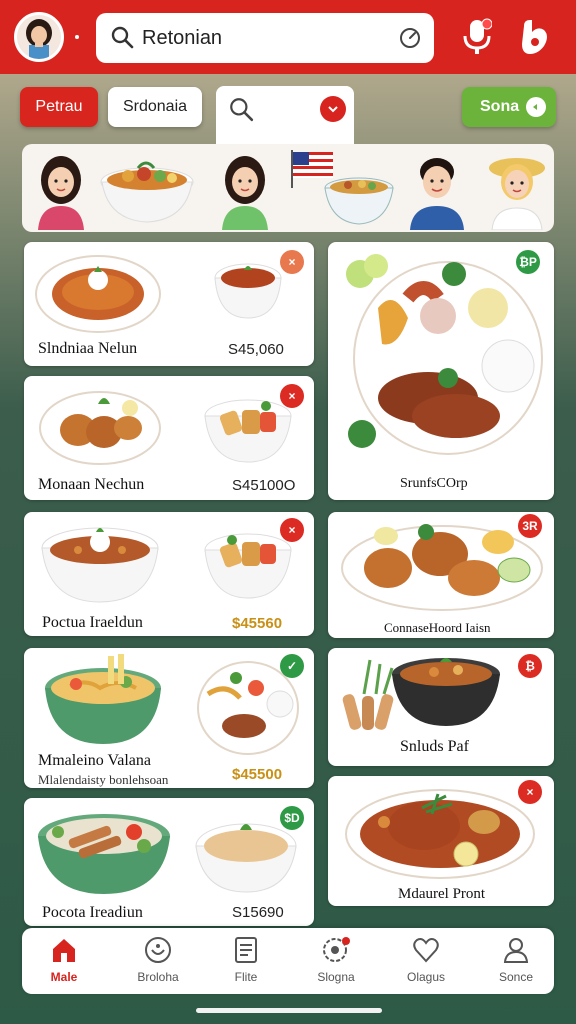 Image resolution: width=576 pixels, height=1024 pixels. What do you see at coordinates (262, 38) in the screenshot?
I see `search-input` at bounding box center [262, 38].